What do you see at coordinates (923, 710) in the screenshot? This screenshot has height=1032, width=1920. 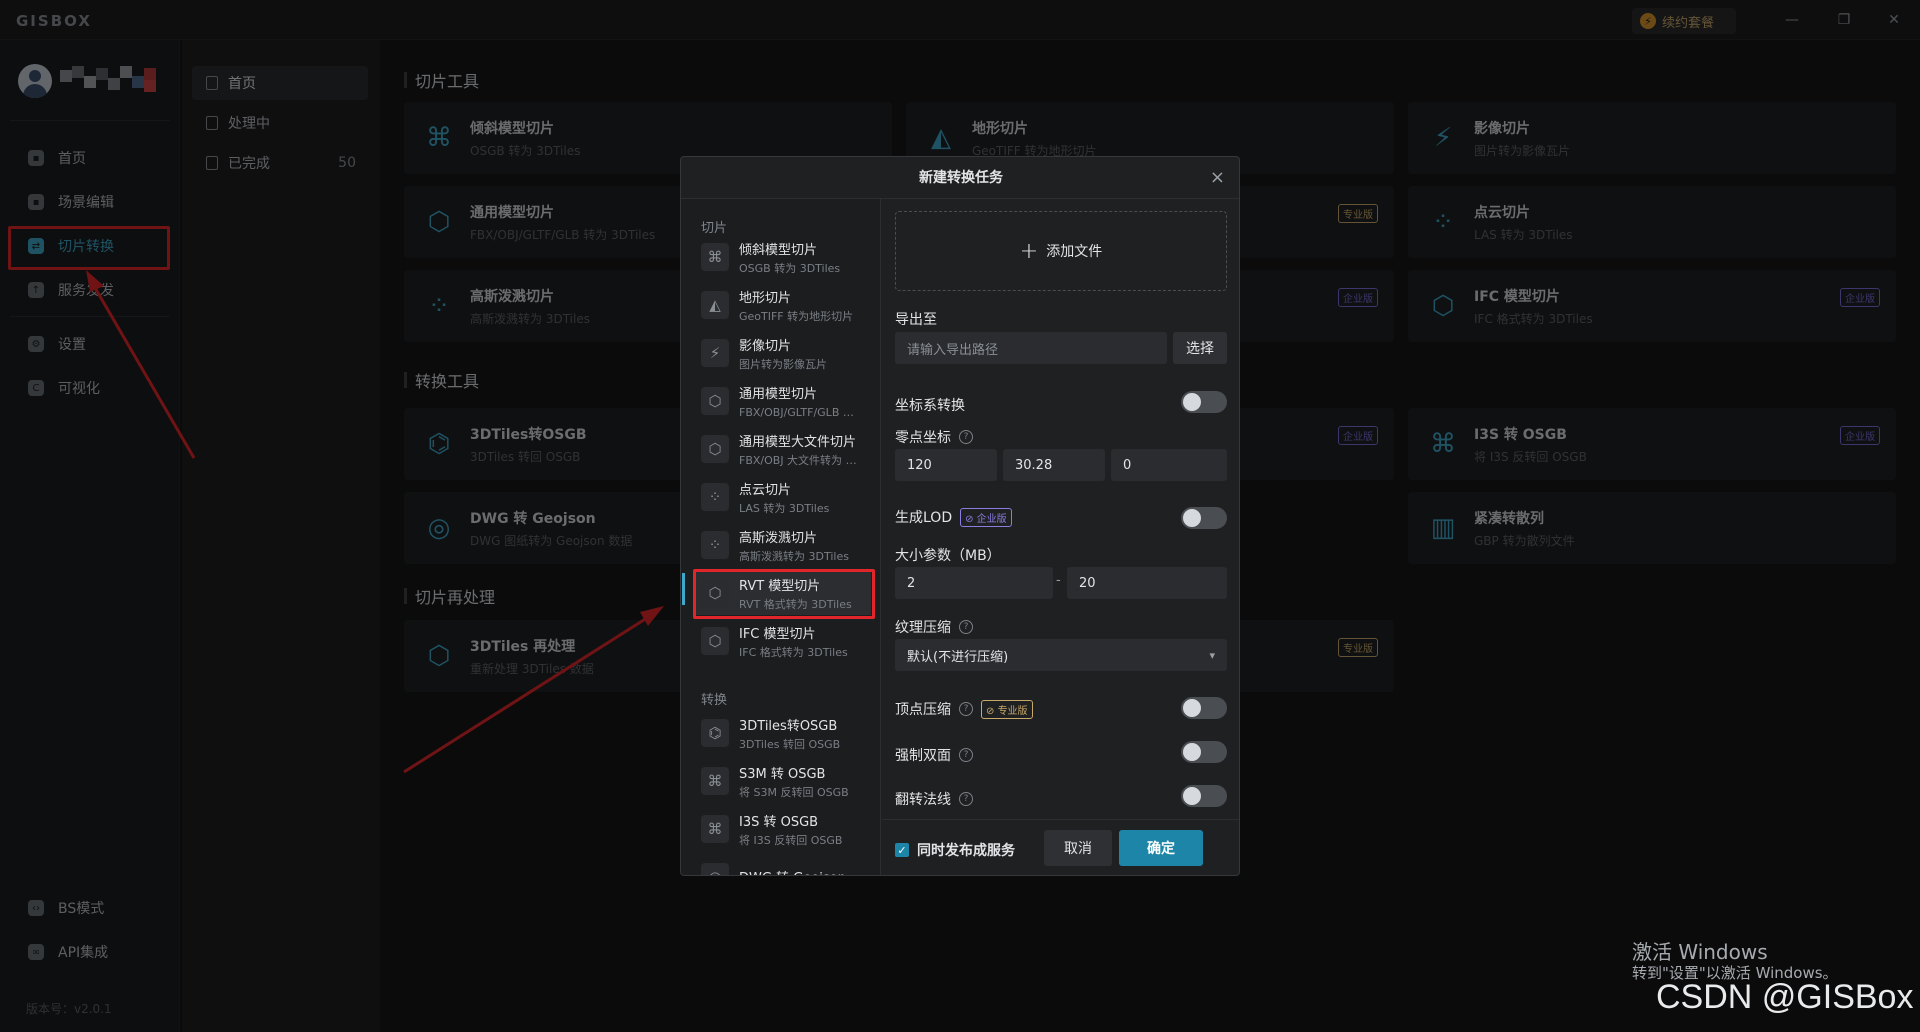 I see `vertex-label-text: 顶点压缩` at bounding box center [923, 710].